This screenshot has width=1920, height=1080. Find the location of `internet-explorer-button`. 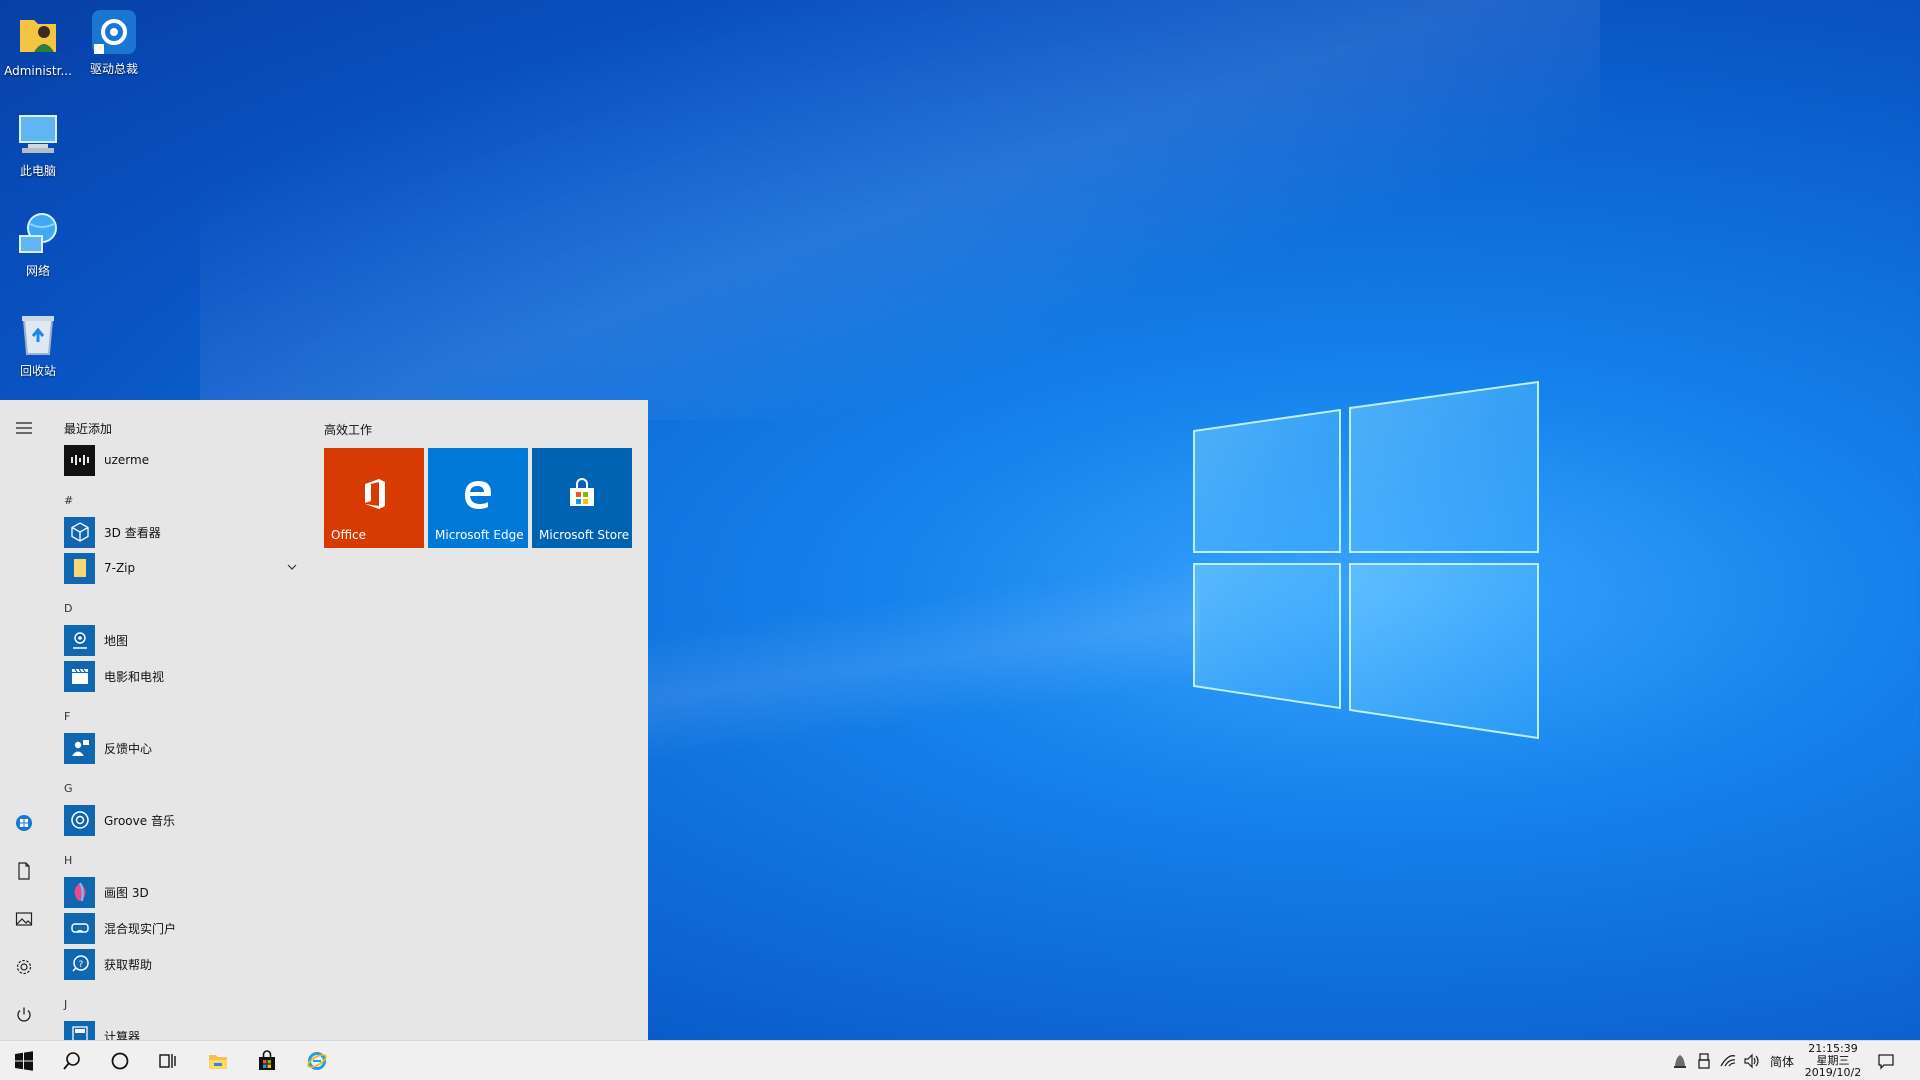

internet-explorer-button is located at coordinates (317, 1060).